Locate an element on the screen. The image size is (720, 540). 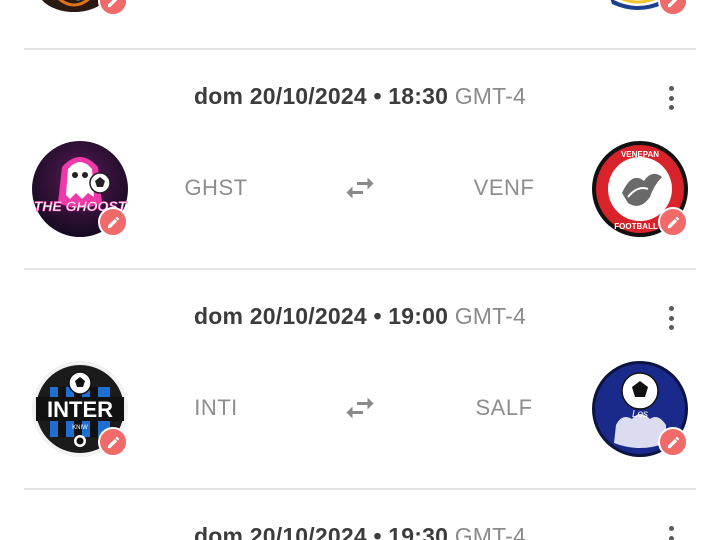
match-card: dom 20/10/2024 • 19:30 GMT-4 is located at coordinates (360, 515).